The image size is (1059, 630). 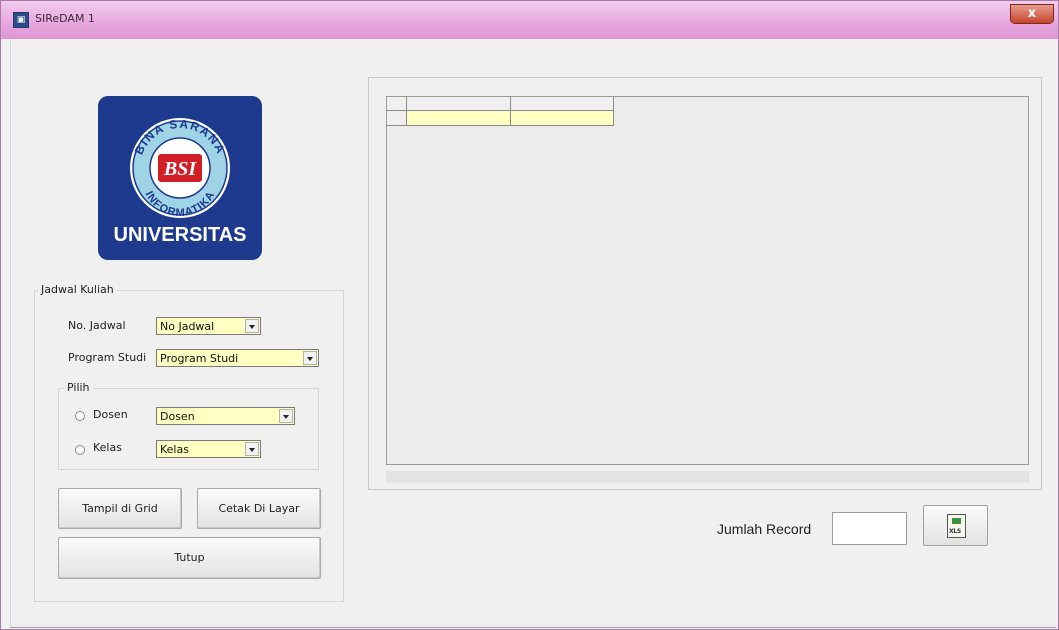 What do you see at coordinates (78, 387) in the screenshot?
I see `pilih-legend: Pilih` at bounding box center [78, 387].